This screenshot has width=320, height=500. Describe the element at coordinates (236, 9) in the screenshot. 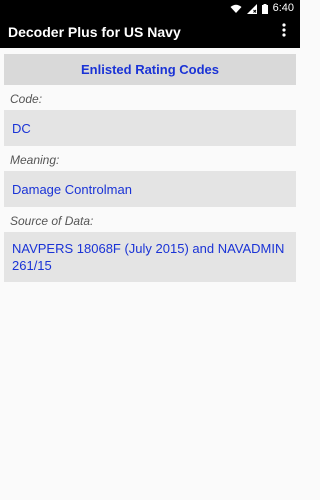

I see `wifi-icon` at that location.